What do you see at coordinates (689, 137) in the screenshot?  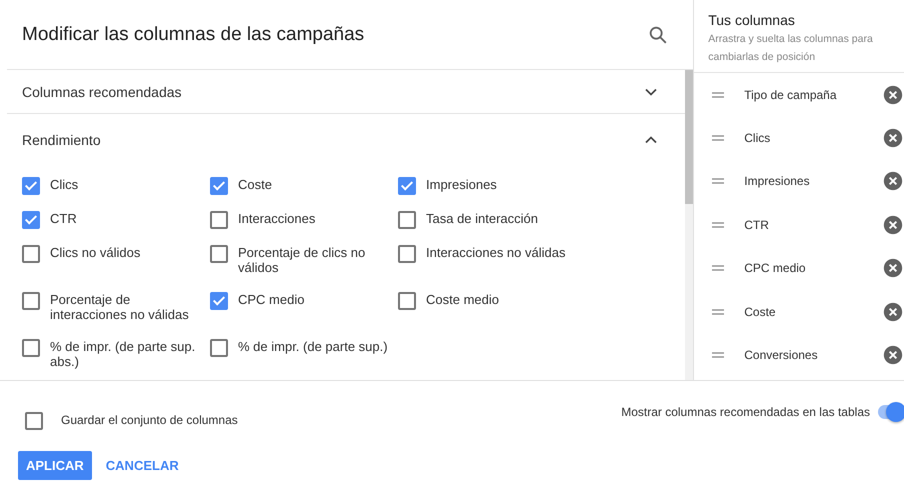 I see `scrollbar-thumb` at bounding box center [689, 137].